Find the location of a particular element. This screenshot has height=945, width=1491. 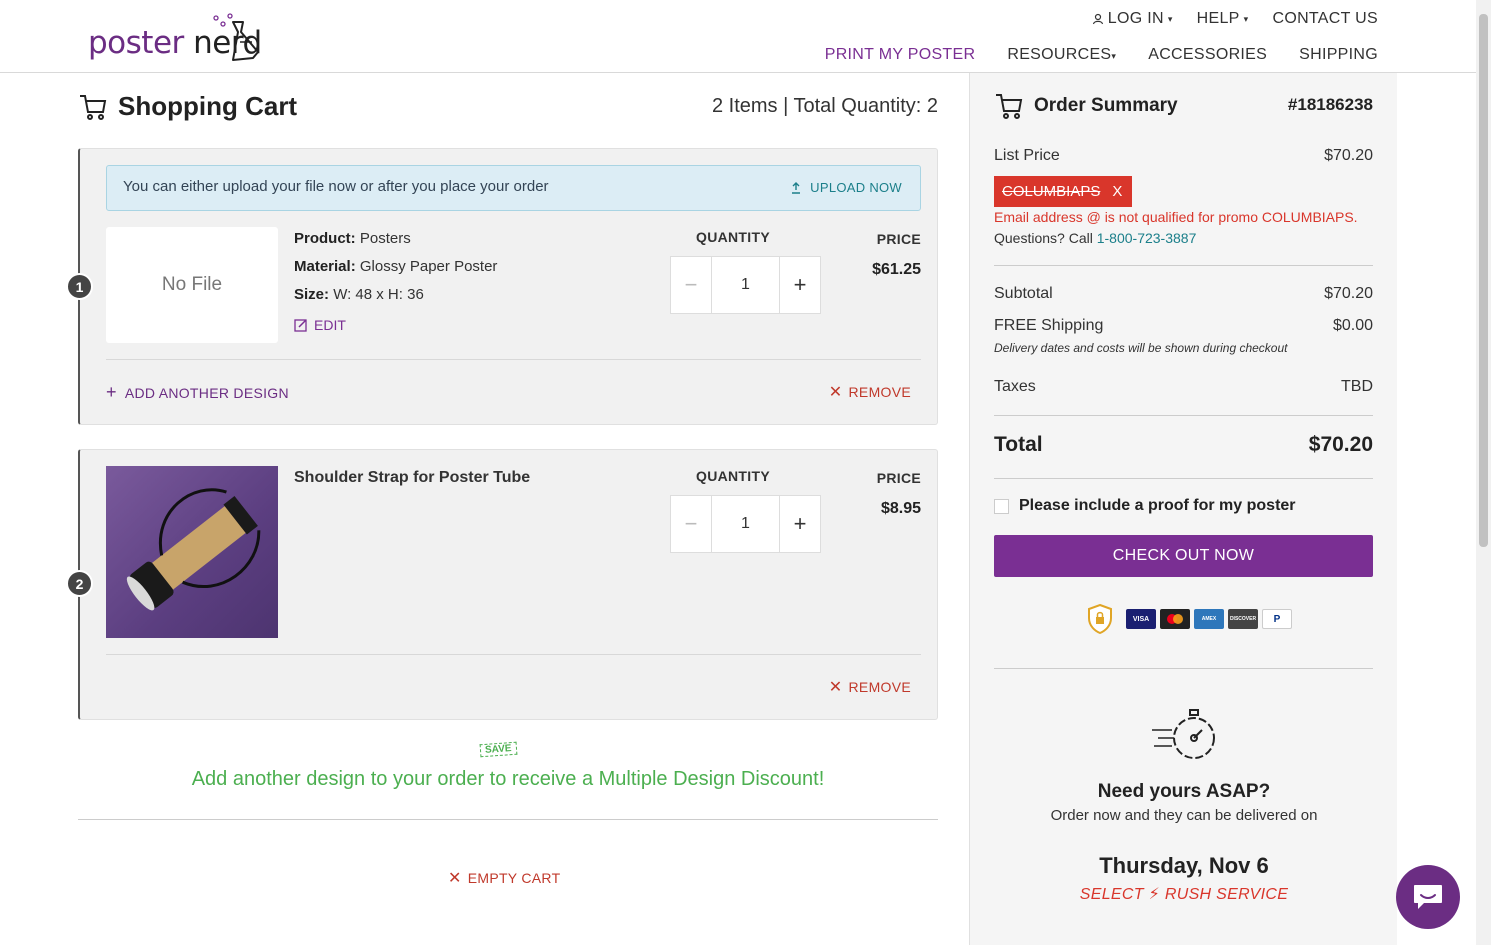

item-name: Shoulder Strap for Poster Tube is located at coordinates (412, 477).